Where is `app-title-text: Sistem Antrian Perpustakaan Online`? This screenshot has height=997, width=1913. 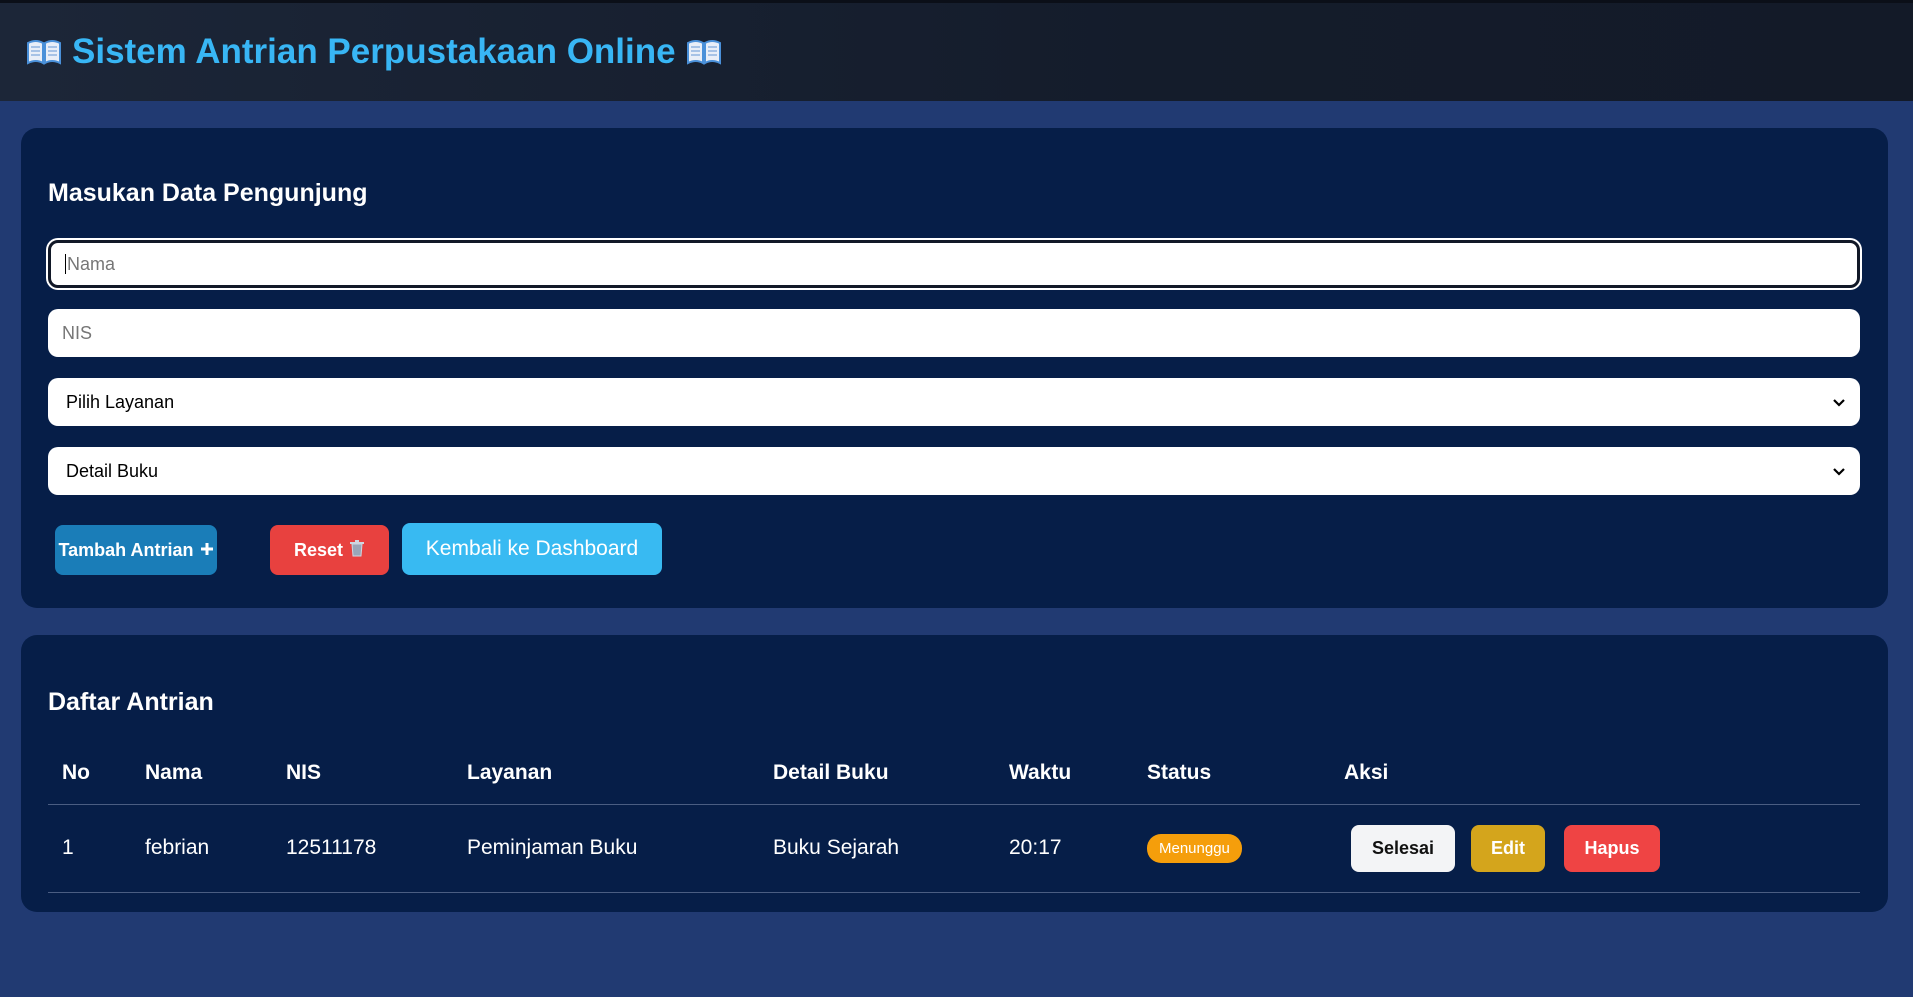 app-title-text: Sistem Antrian Perpustakaan Online is located at coordinates (374, 51).